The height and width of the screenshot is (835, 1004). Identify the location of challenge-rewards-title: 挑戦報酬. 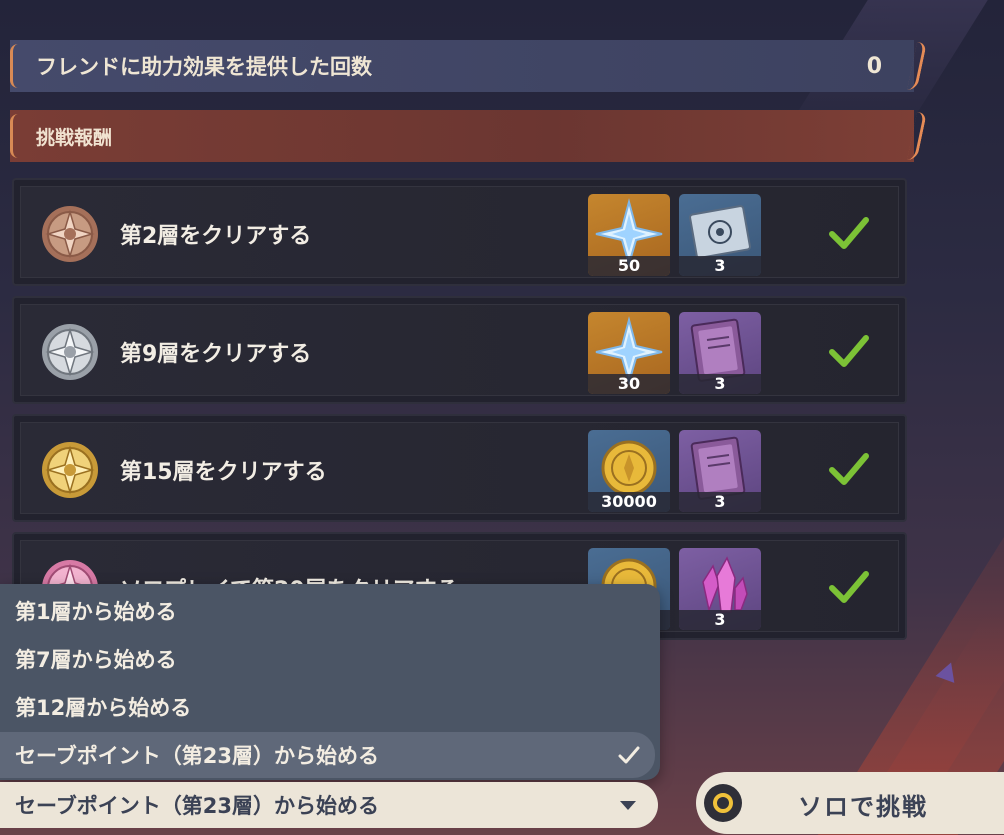
(74, 137).